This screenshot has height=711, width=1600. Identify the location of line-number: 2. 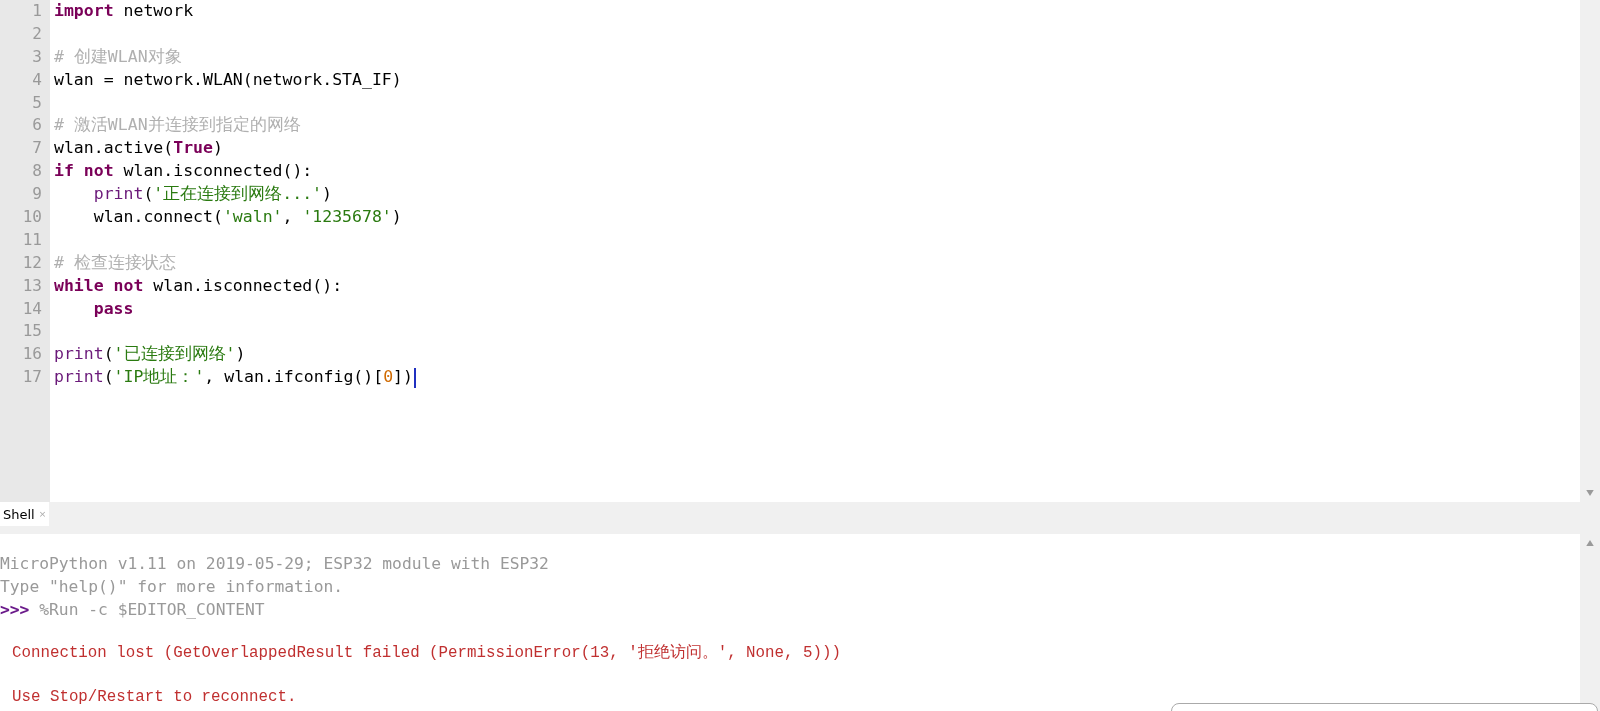
(37, 33).